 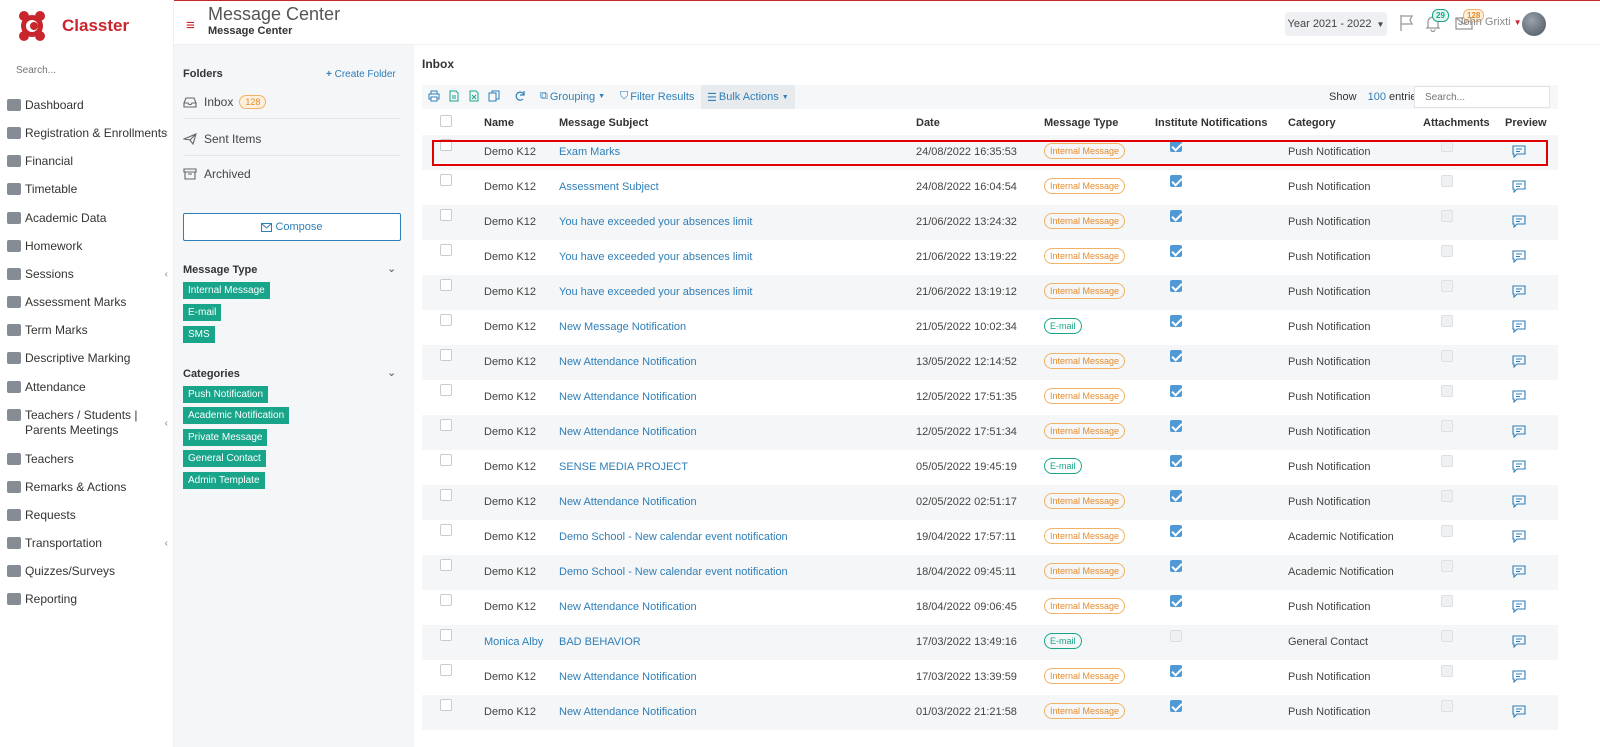 I want to click on copy-icon, so click(x=494, y=96).